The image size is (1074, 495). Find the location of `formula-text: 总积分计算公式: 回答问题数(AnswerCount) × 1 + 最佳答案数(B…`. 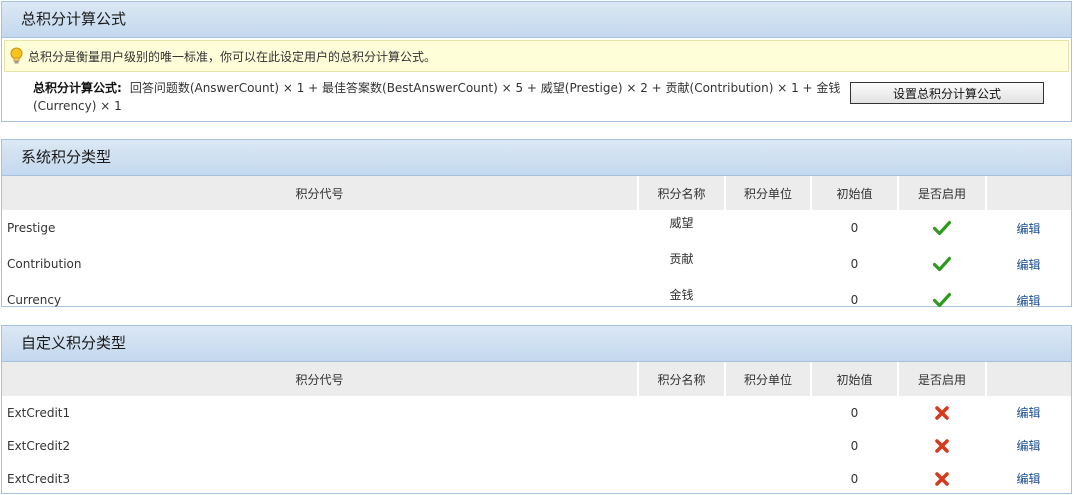

formula-text: 总积分计算公式: 回答问题数(AnswerCount) × 1 + 最佳答案数(B… is located at coordinates (437, 97).